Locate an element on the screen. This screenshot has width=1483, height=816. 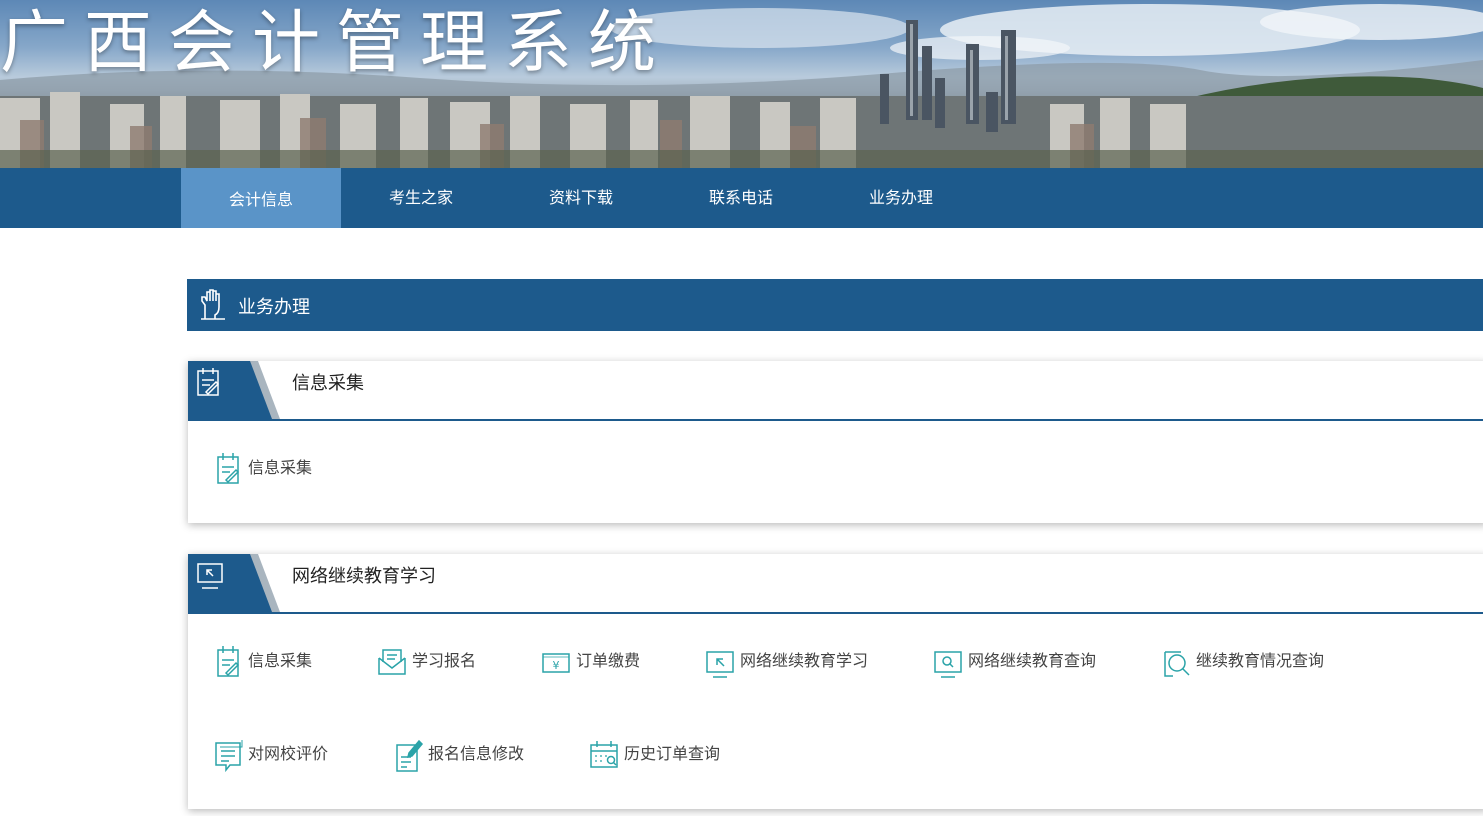
nav-item-accounting-info: 会计信息 is located at coordinates (261, 198).